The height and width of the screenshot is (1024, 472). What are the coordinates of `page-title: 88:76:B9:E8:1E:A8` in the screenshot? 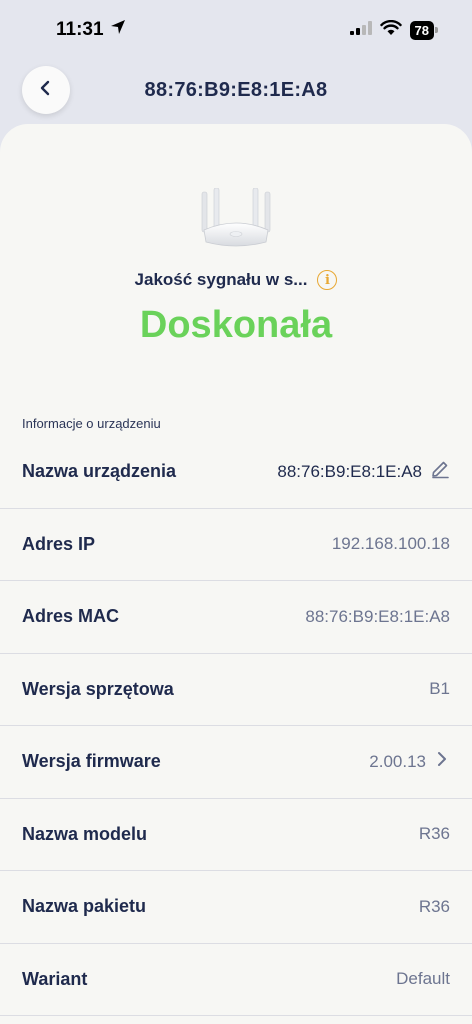 It's located at (236, 89).